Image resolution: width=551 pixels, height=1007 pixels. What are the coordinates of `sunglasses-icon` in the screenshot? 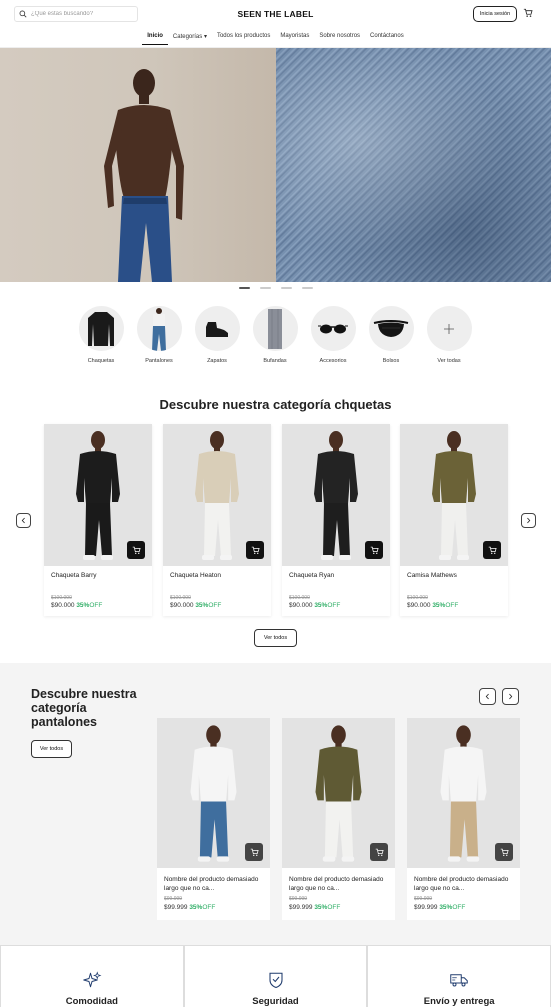 It's located at (333, 328).